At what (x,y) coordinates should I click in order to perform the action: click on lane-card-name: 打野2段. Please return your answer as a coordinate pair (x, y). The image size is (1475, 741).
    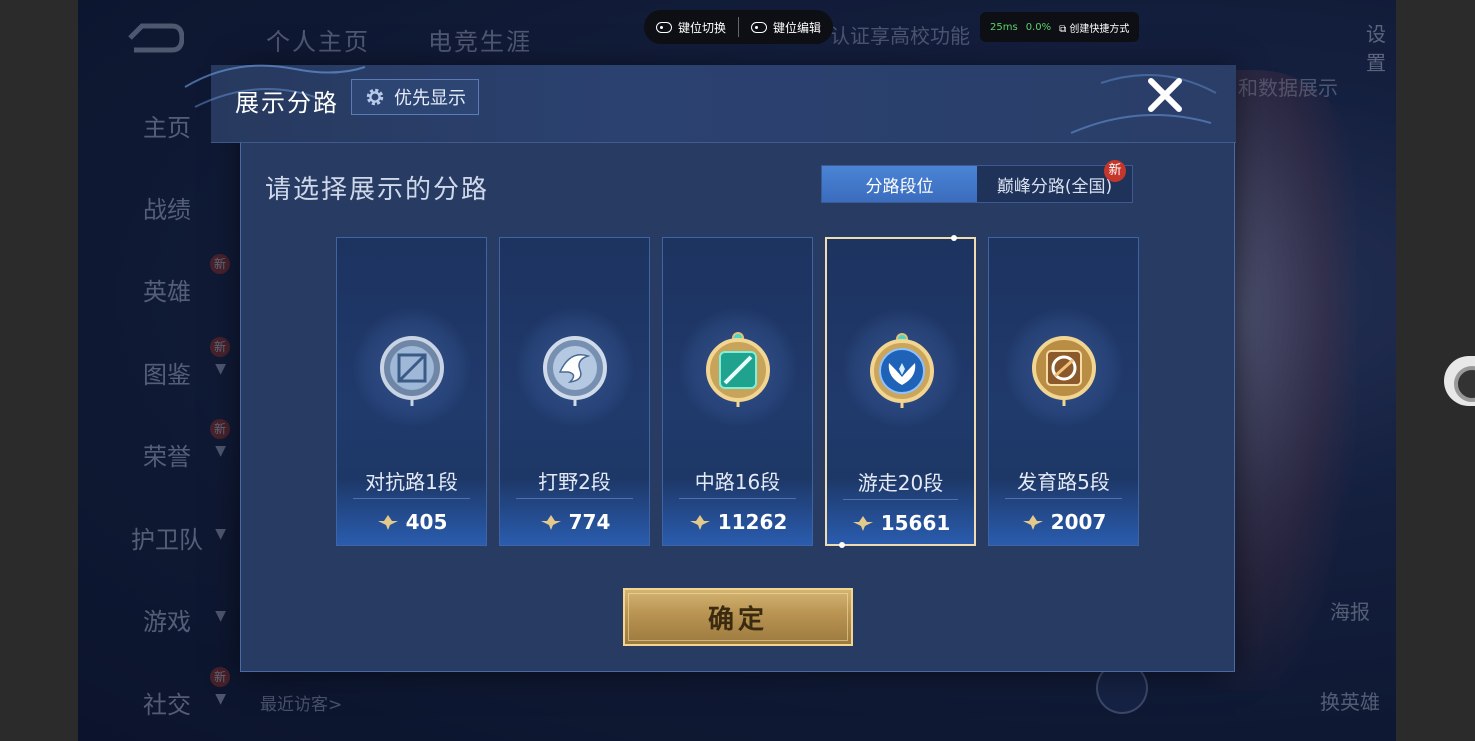
    Looking at the image, I should click on (574, 482).